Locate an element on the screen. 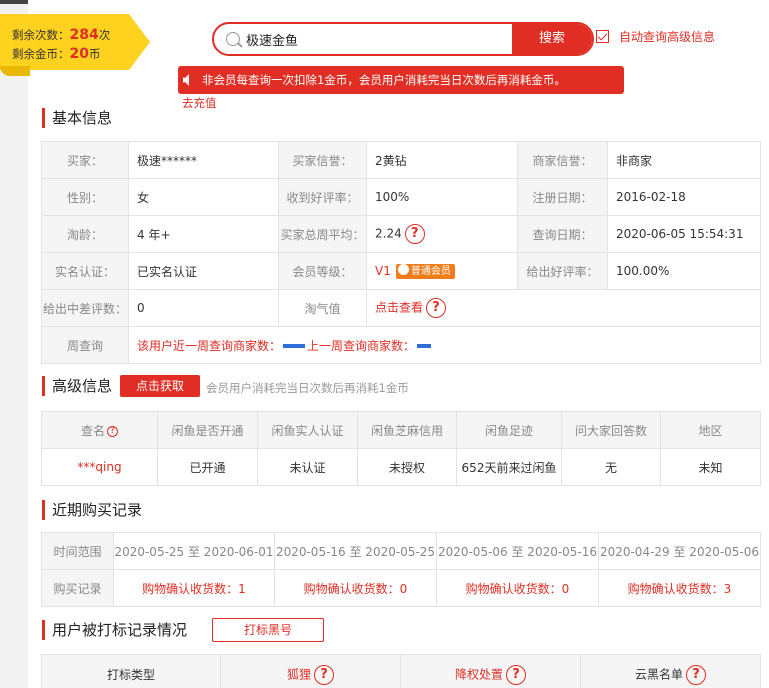 The height and width of the screenshot is (688, 769). coins-remaining: 剩余金币：20币 is located at coordinates (56, 54).